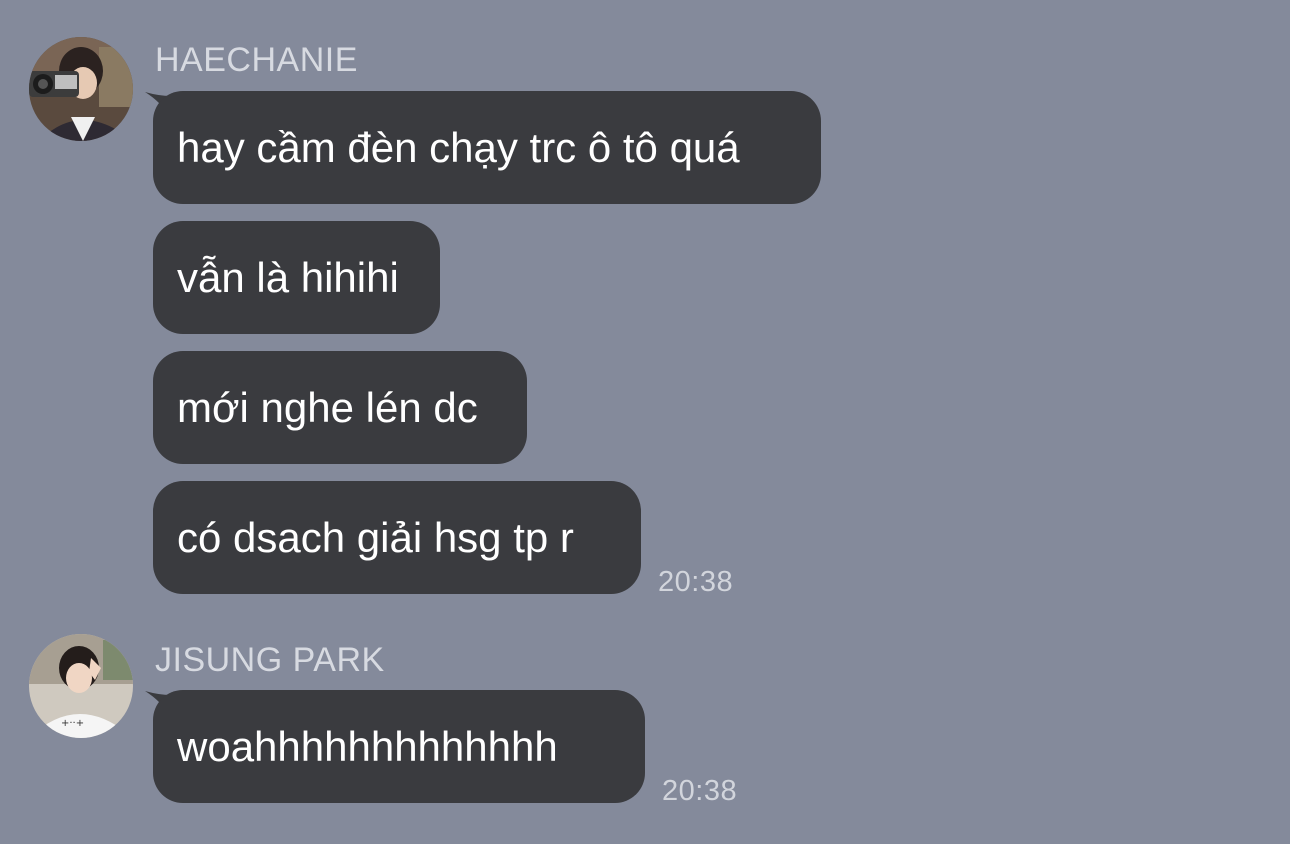 The width and height of the screenshot is (1290, 844). I want to click on sender-avatar: +··+, so click(81, 686).